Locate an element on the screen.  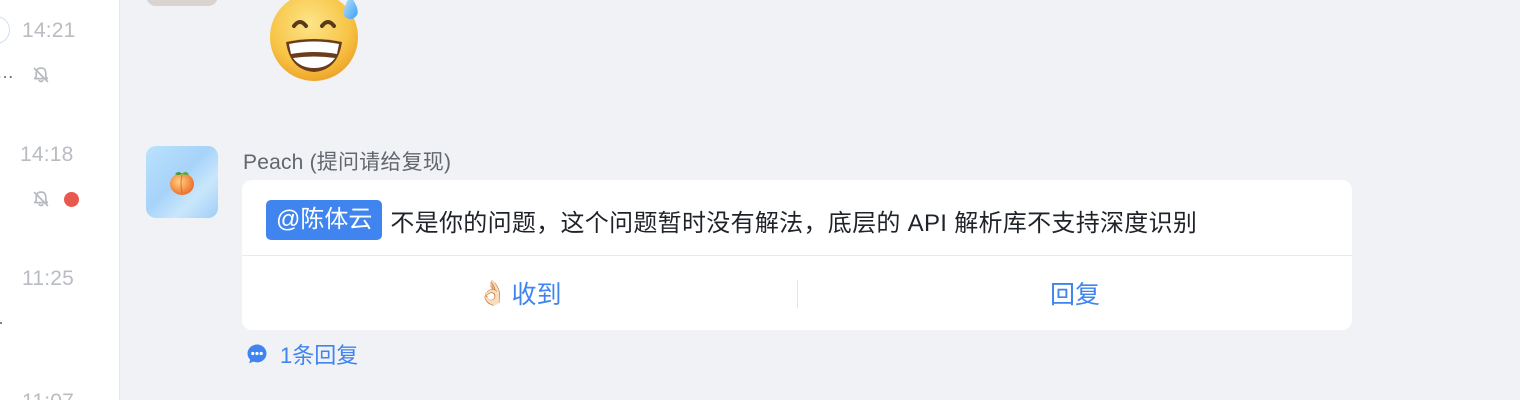
thread-replies-label: 1条回复 is located at coordinates (319, 355).